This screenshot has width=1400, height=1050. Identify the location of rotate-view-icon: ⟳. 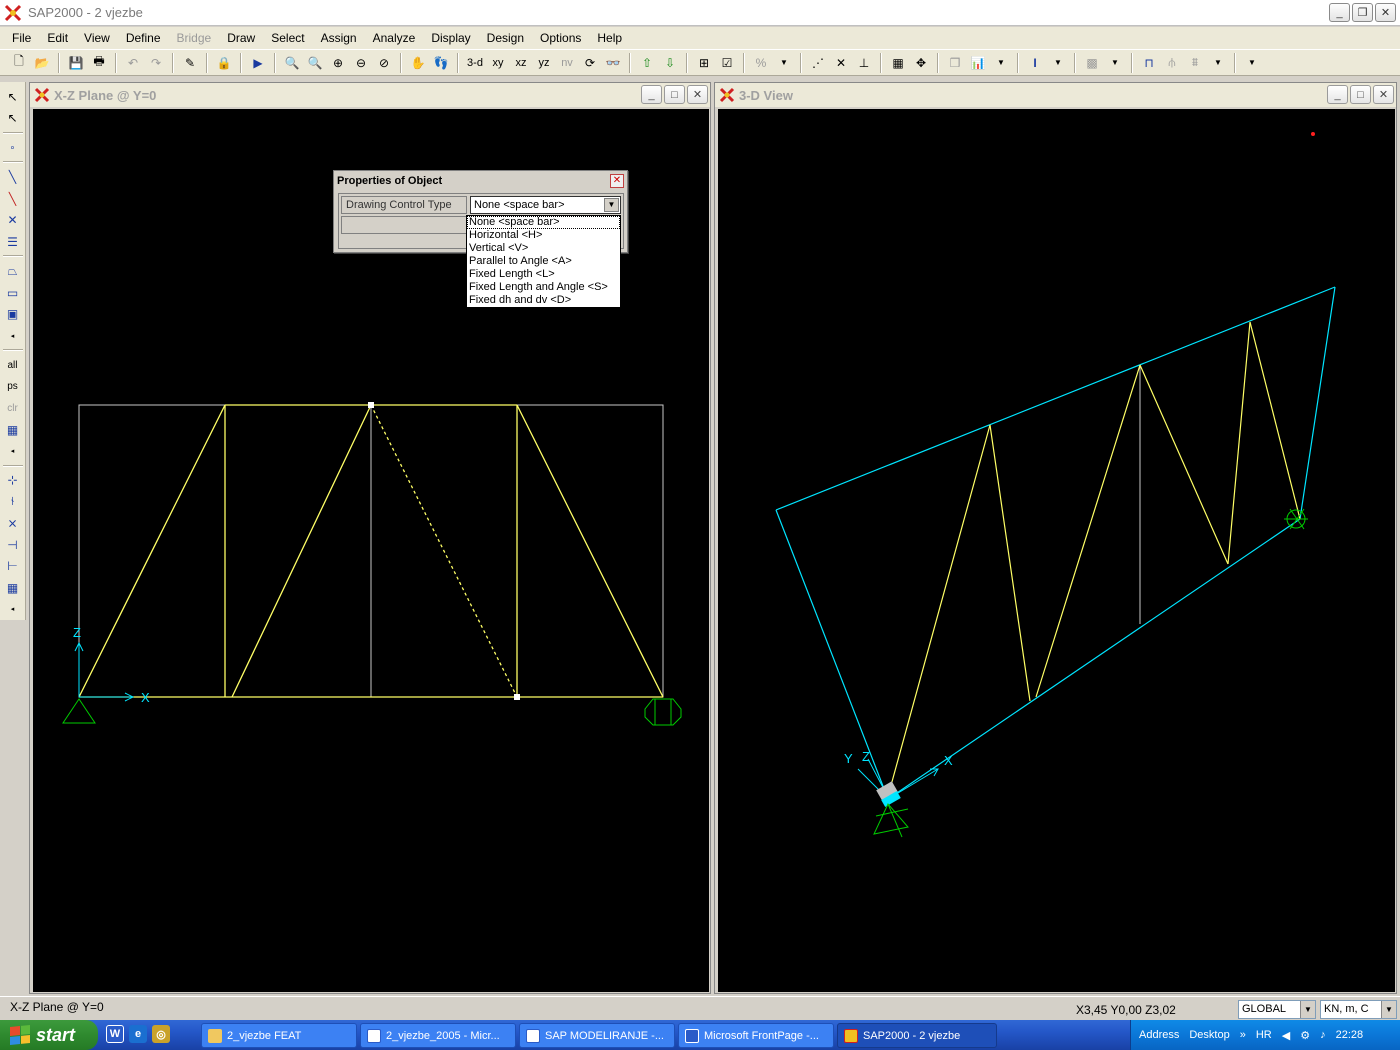
(590, 63).